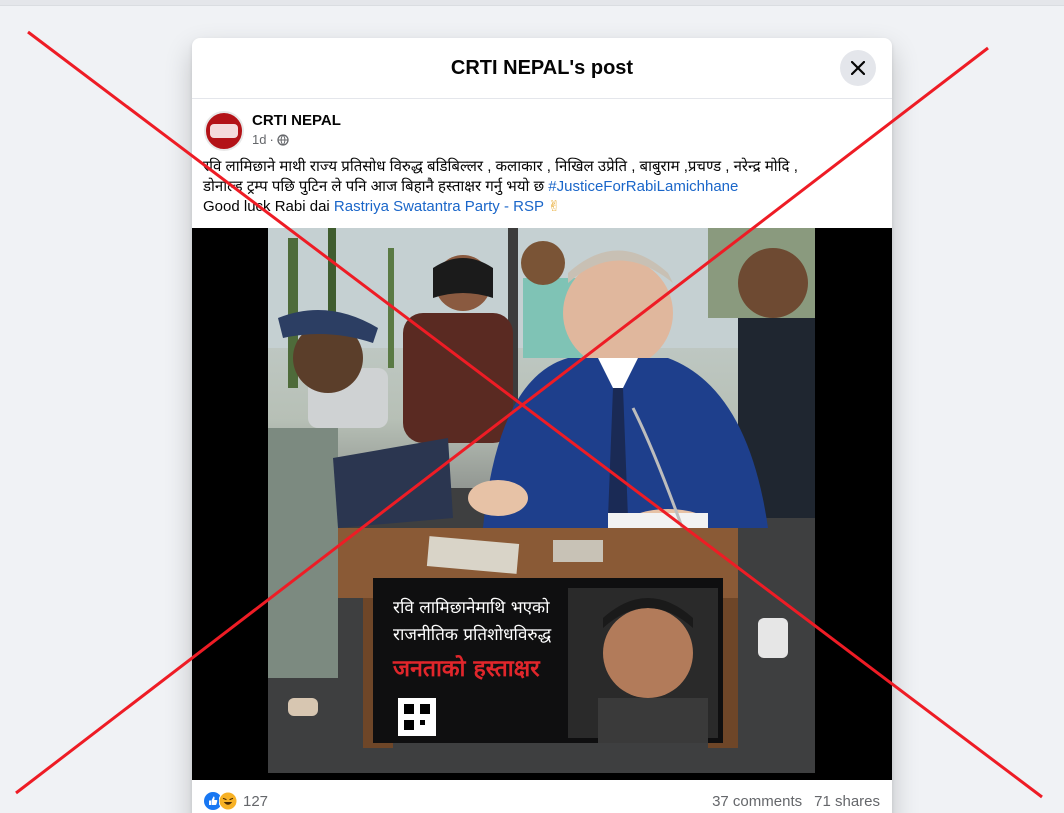 The image size is (1064, 813). I want to click on hashtag-link: #JusticeForRabiLamichhane, so click(643, 186).